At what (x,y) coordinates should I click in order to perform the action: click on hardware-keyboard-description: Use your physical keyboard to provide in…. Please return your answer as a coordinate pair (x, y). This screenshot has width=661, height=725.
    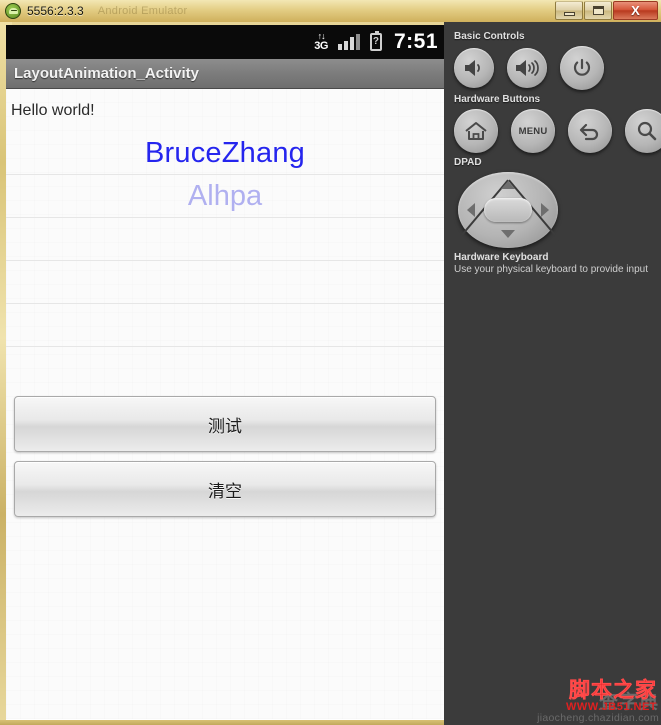
    Looking at the image, I should click on (551, 269).